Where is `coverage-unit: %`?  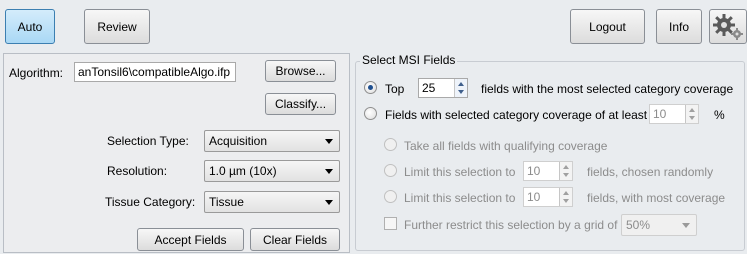 coverage-unit: % is located at coordinates (719, 115).